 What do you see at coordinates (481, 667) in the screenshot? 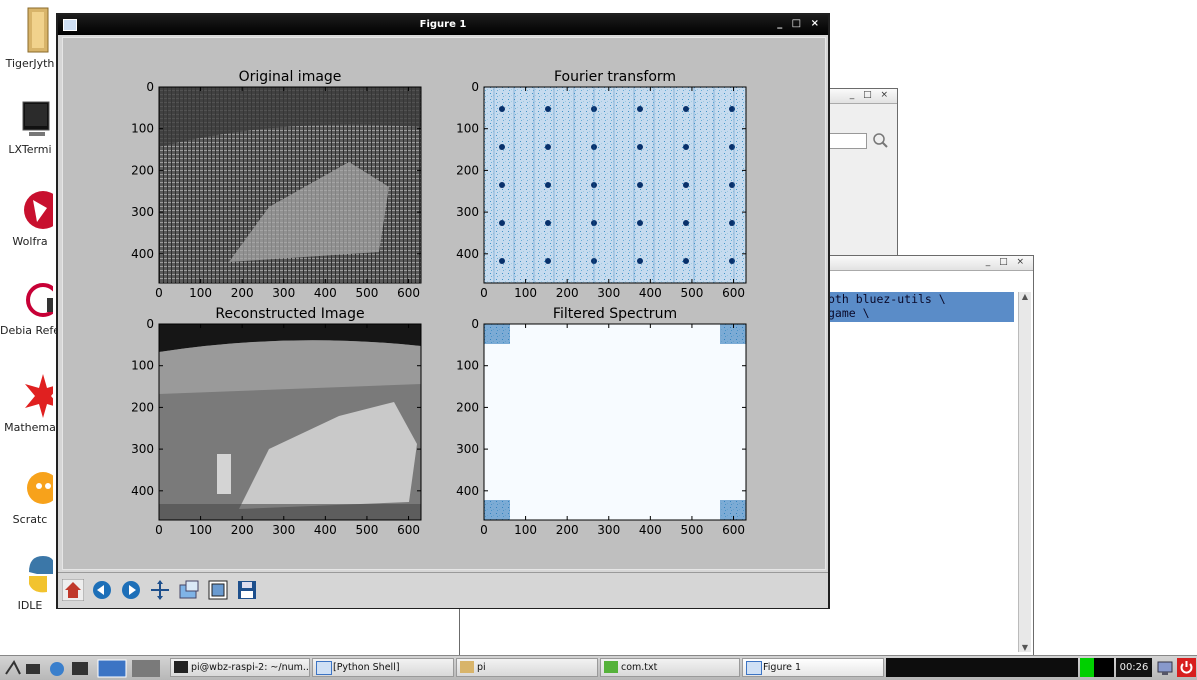
I see `taskbar-item-label: pi` at bounding box center [481, 667].